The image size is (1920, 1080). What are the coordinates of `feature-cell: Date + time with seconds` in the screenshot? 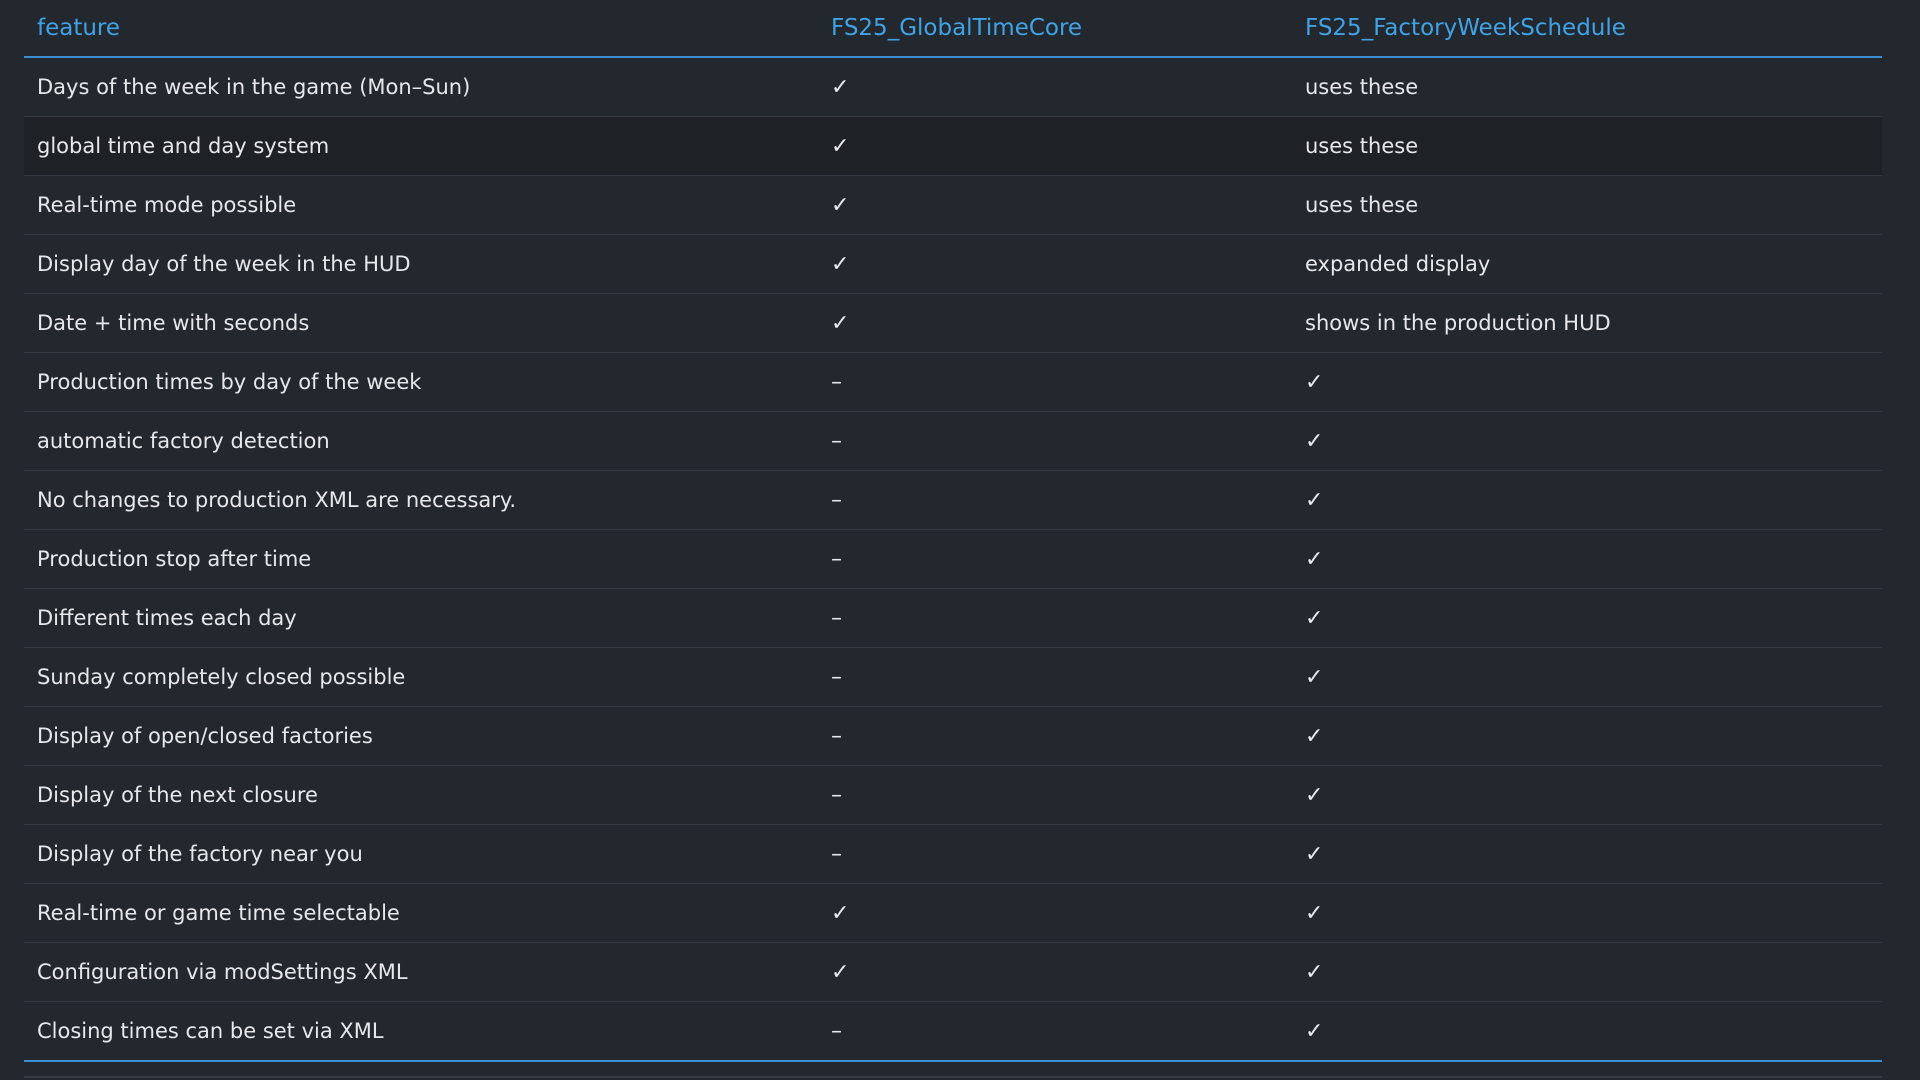 It's located at (421, 323).